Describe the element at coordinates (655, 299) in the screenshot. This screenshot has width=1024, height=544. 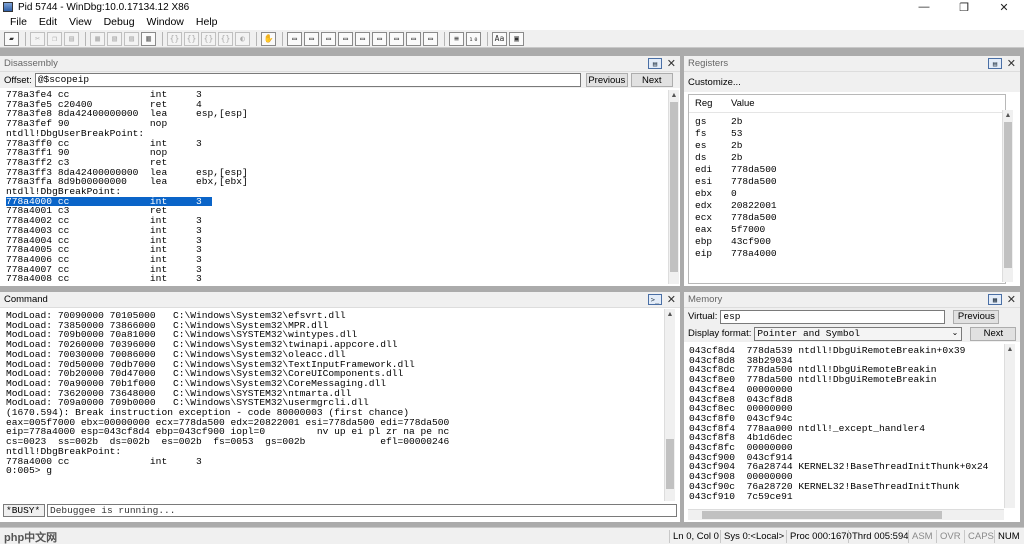
I see `window-options-icon: >_` at that location.